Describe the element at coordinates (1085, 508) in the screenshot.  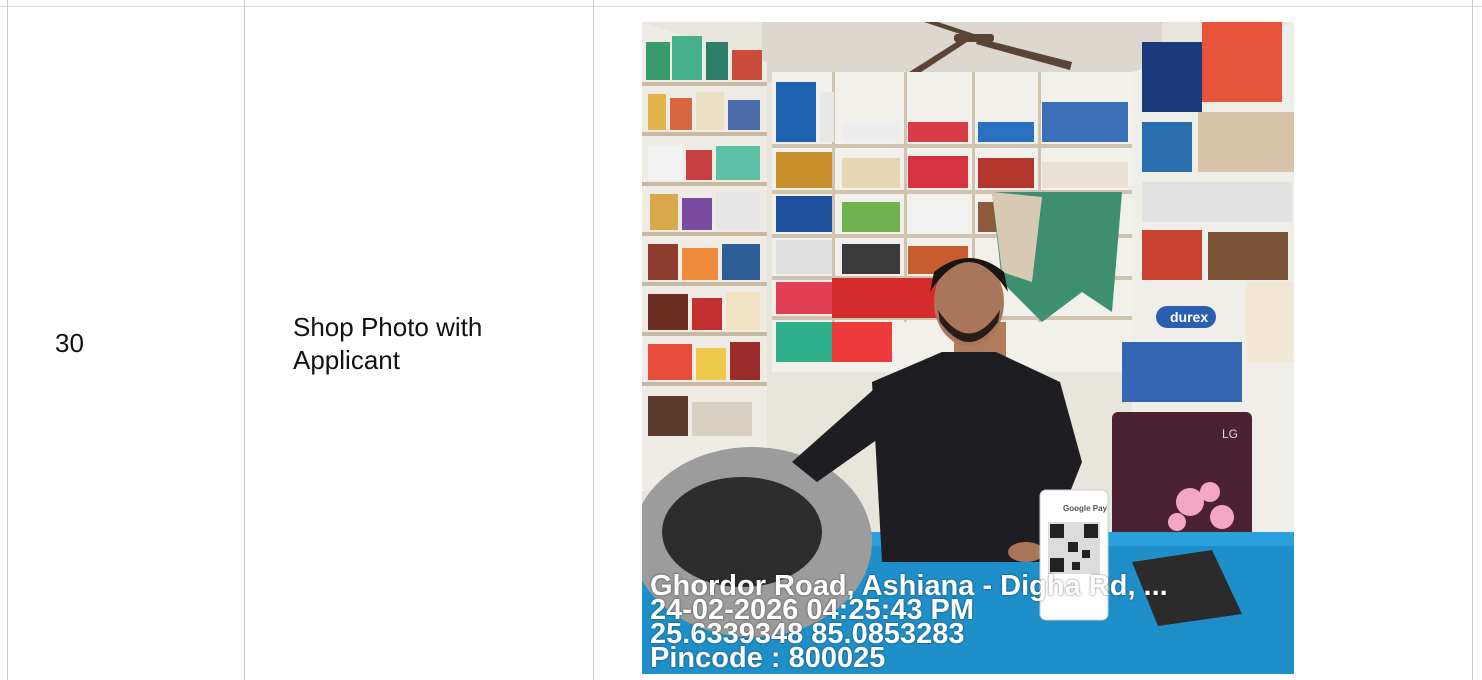
I see `google-pay-label: Google Pay` at that location.